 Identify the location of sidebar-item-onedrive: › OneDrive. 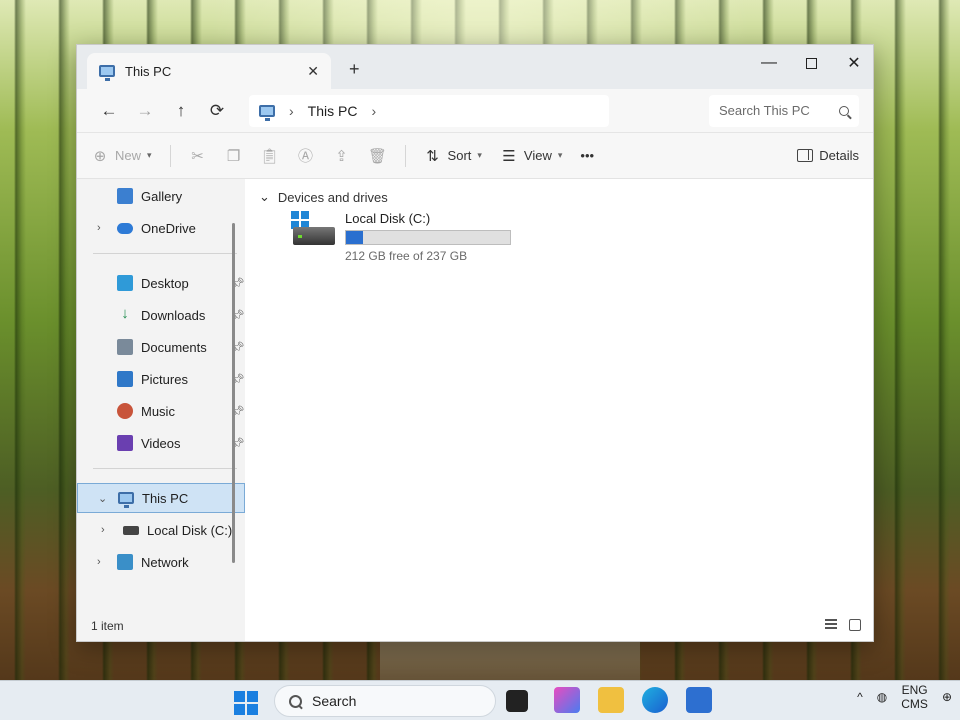
(161, 228).